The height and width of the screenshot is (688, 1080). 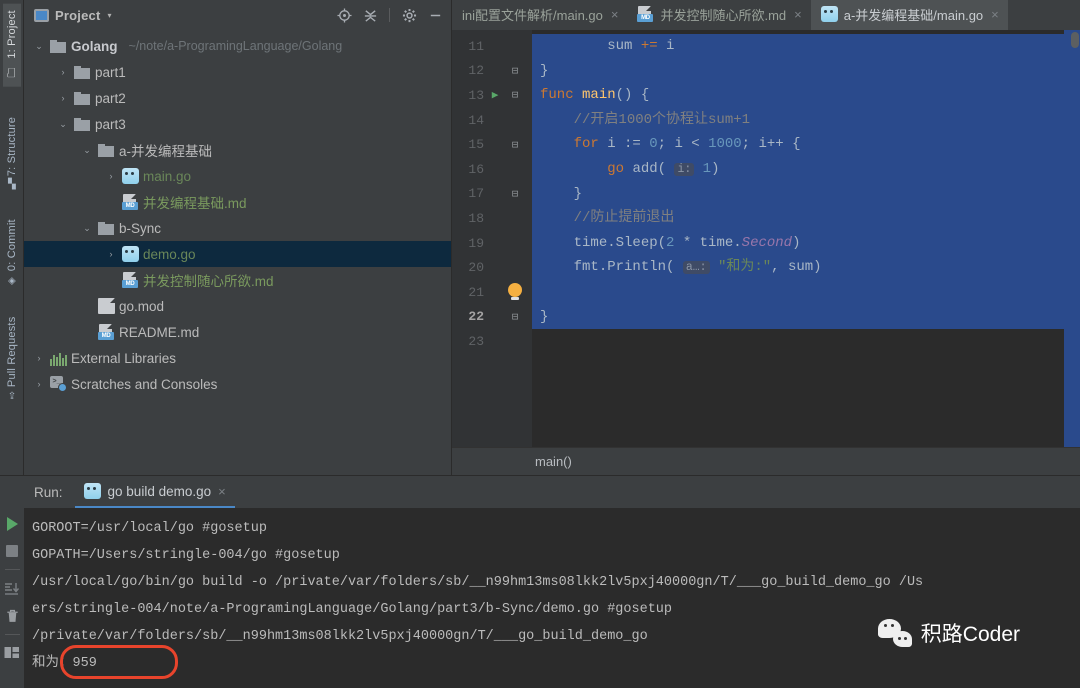 What do you see at coordinates (476, 194) in the screenshot?
I see `line-number: 17` at bounding box center [476, 194].